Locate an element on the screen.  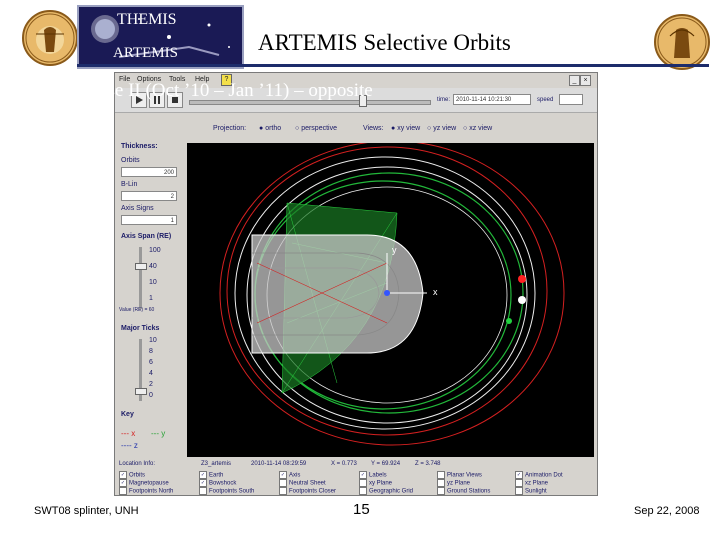
thickness-title: Thickness: is located at coordinates (139, 146).